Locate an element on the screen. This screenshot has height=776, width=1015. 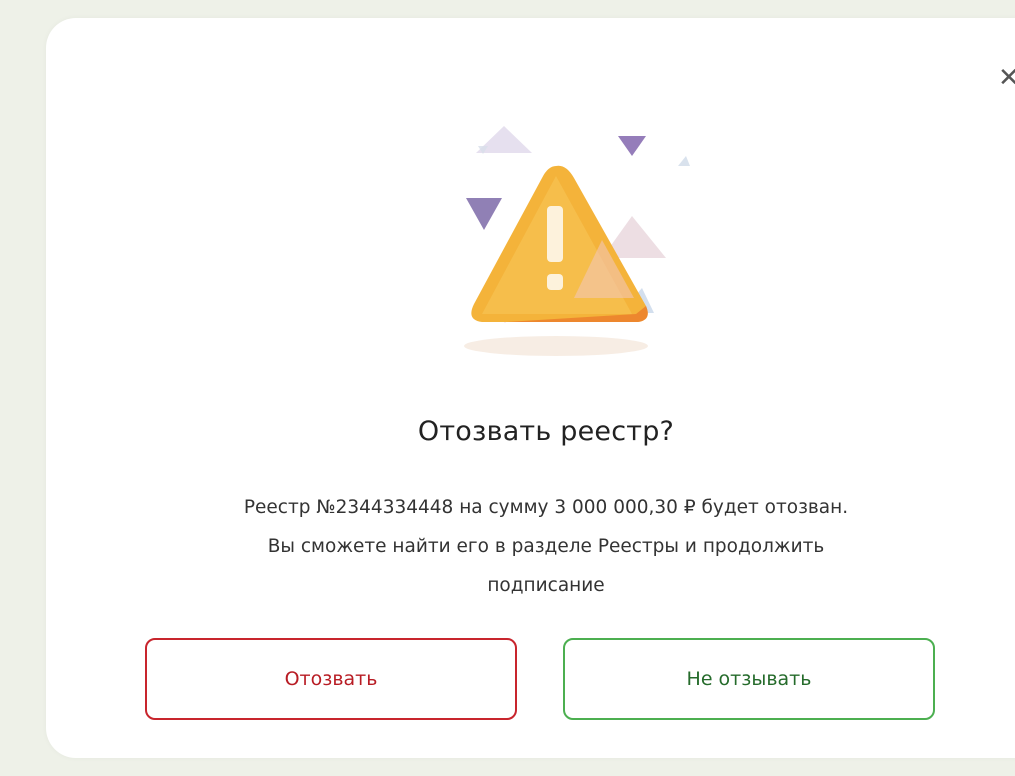
revoke-button: Отозвать is located at coordinates (331, 679).